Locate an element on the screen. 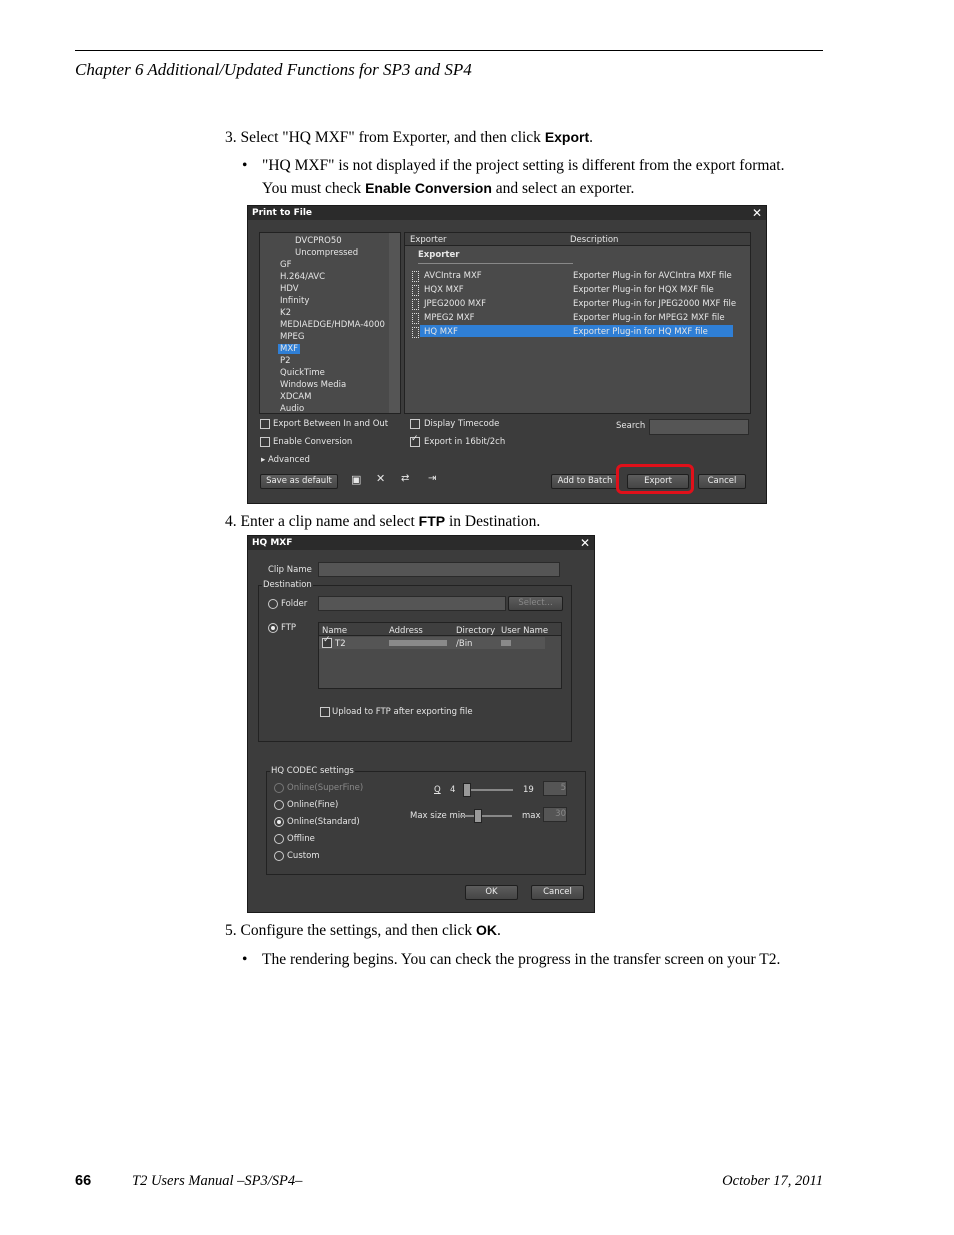 The width and height of the screenshot is (954, 1235). tree-item: Uncompressed is located at coordinates (326, 253).